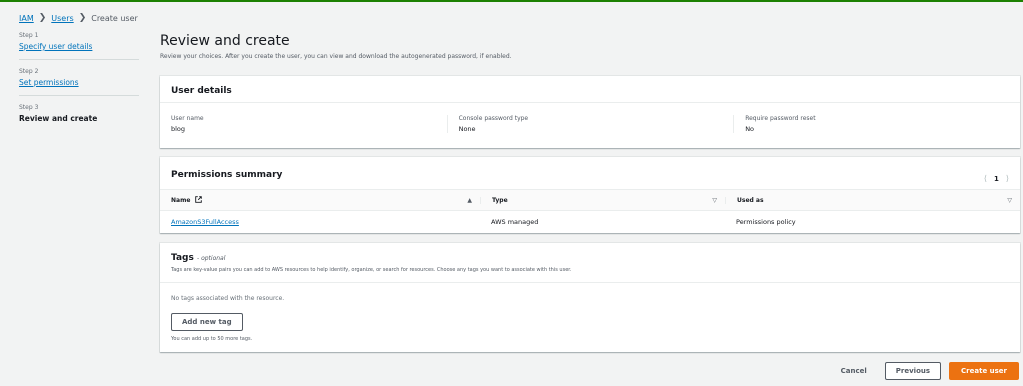  What do you see at coordinates (225, 41) in the screenshot?
I see `page-title: Review and create` at bounding box center [225, 41].